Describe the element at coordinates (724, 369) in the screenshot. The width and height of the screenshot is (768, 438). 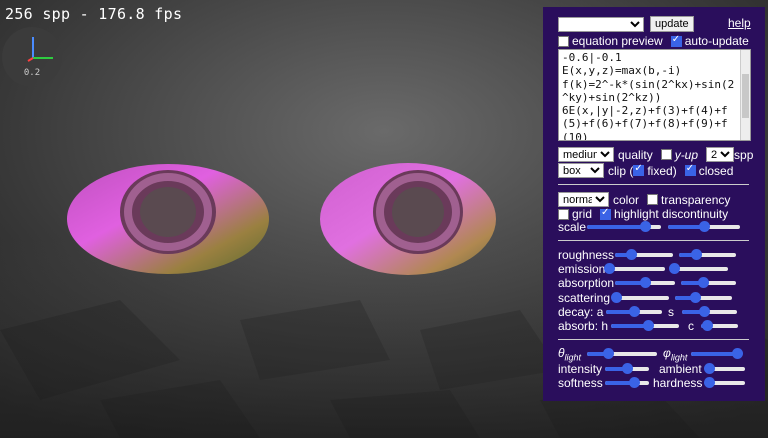
I see `ambient-slider` at that location.